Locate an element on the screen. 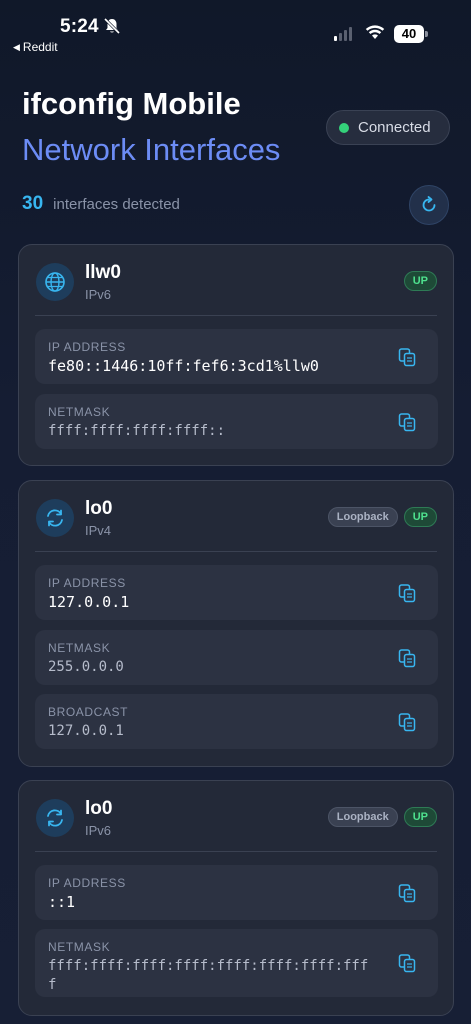 Image resolution: width=471 pixels, height=1024 pixels. connection-status-badge: Connected is located at coordinates (388, 127).